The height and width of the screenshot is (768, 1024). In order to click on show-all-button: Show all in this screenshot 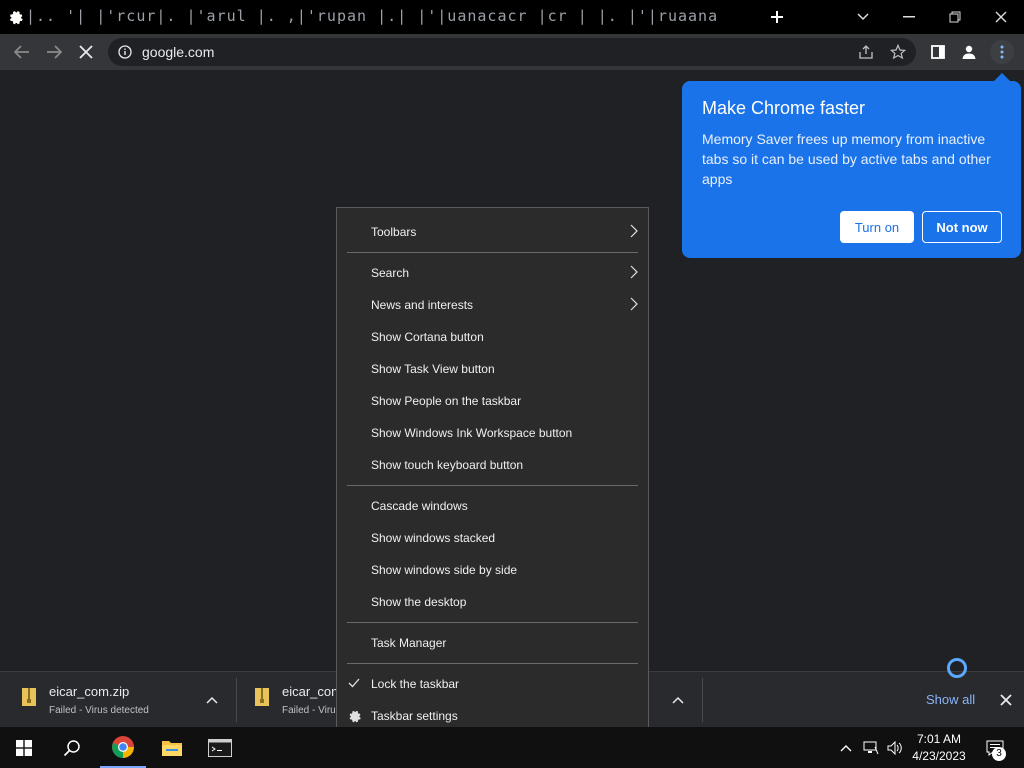, I will do `click(950, 699)`.